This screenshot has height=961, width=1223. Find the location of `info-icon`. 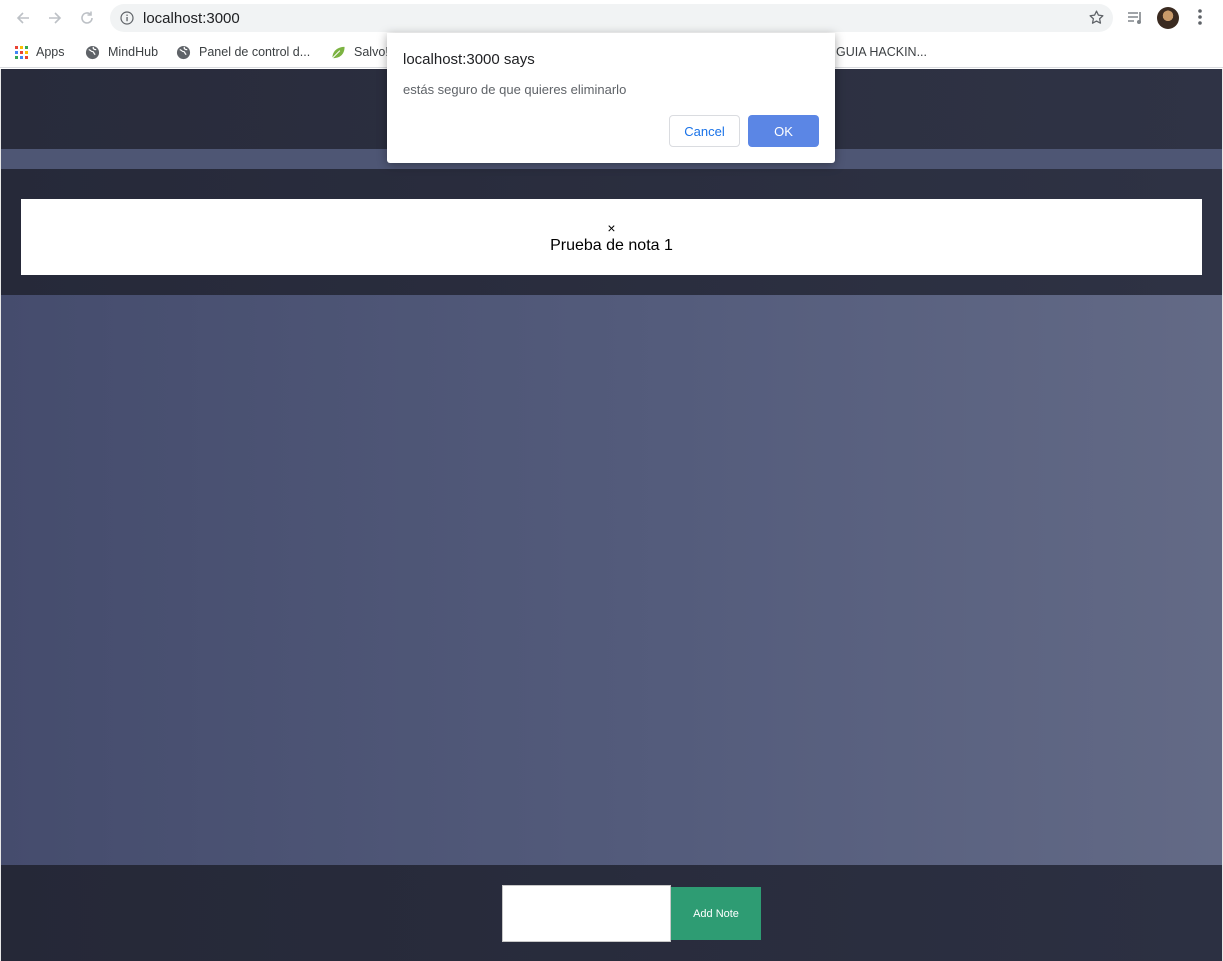

info-icon is located at coordinates (127, 18).